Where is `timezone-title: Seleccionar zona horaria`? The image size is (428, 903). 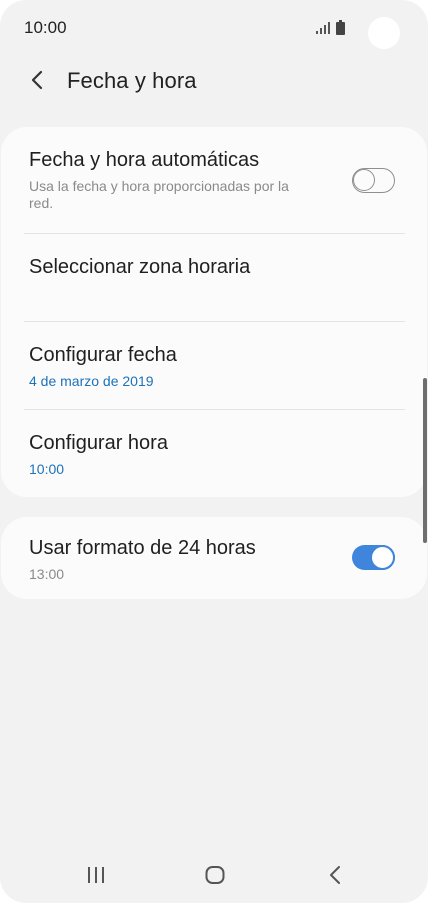 timezone-title: Seleccionar zona horaria is located at coordinates (140, 267).